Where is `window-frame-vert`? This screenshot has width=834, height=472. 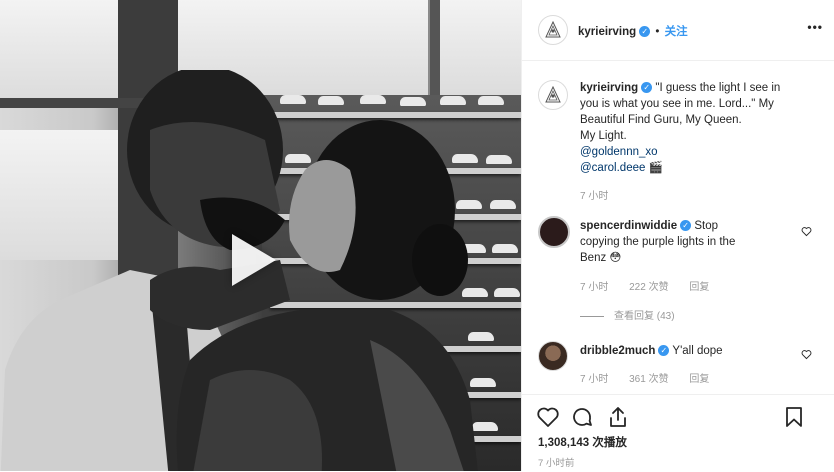 window-frame-vert is located at coordinates (435, 50).